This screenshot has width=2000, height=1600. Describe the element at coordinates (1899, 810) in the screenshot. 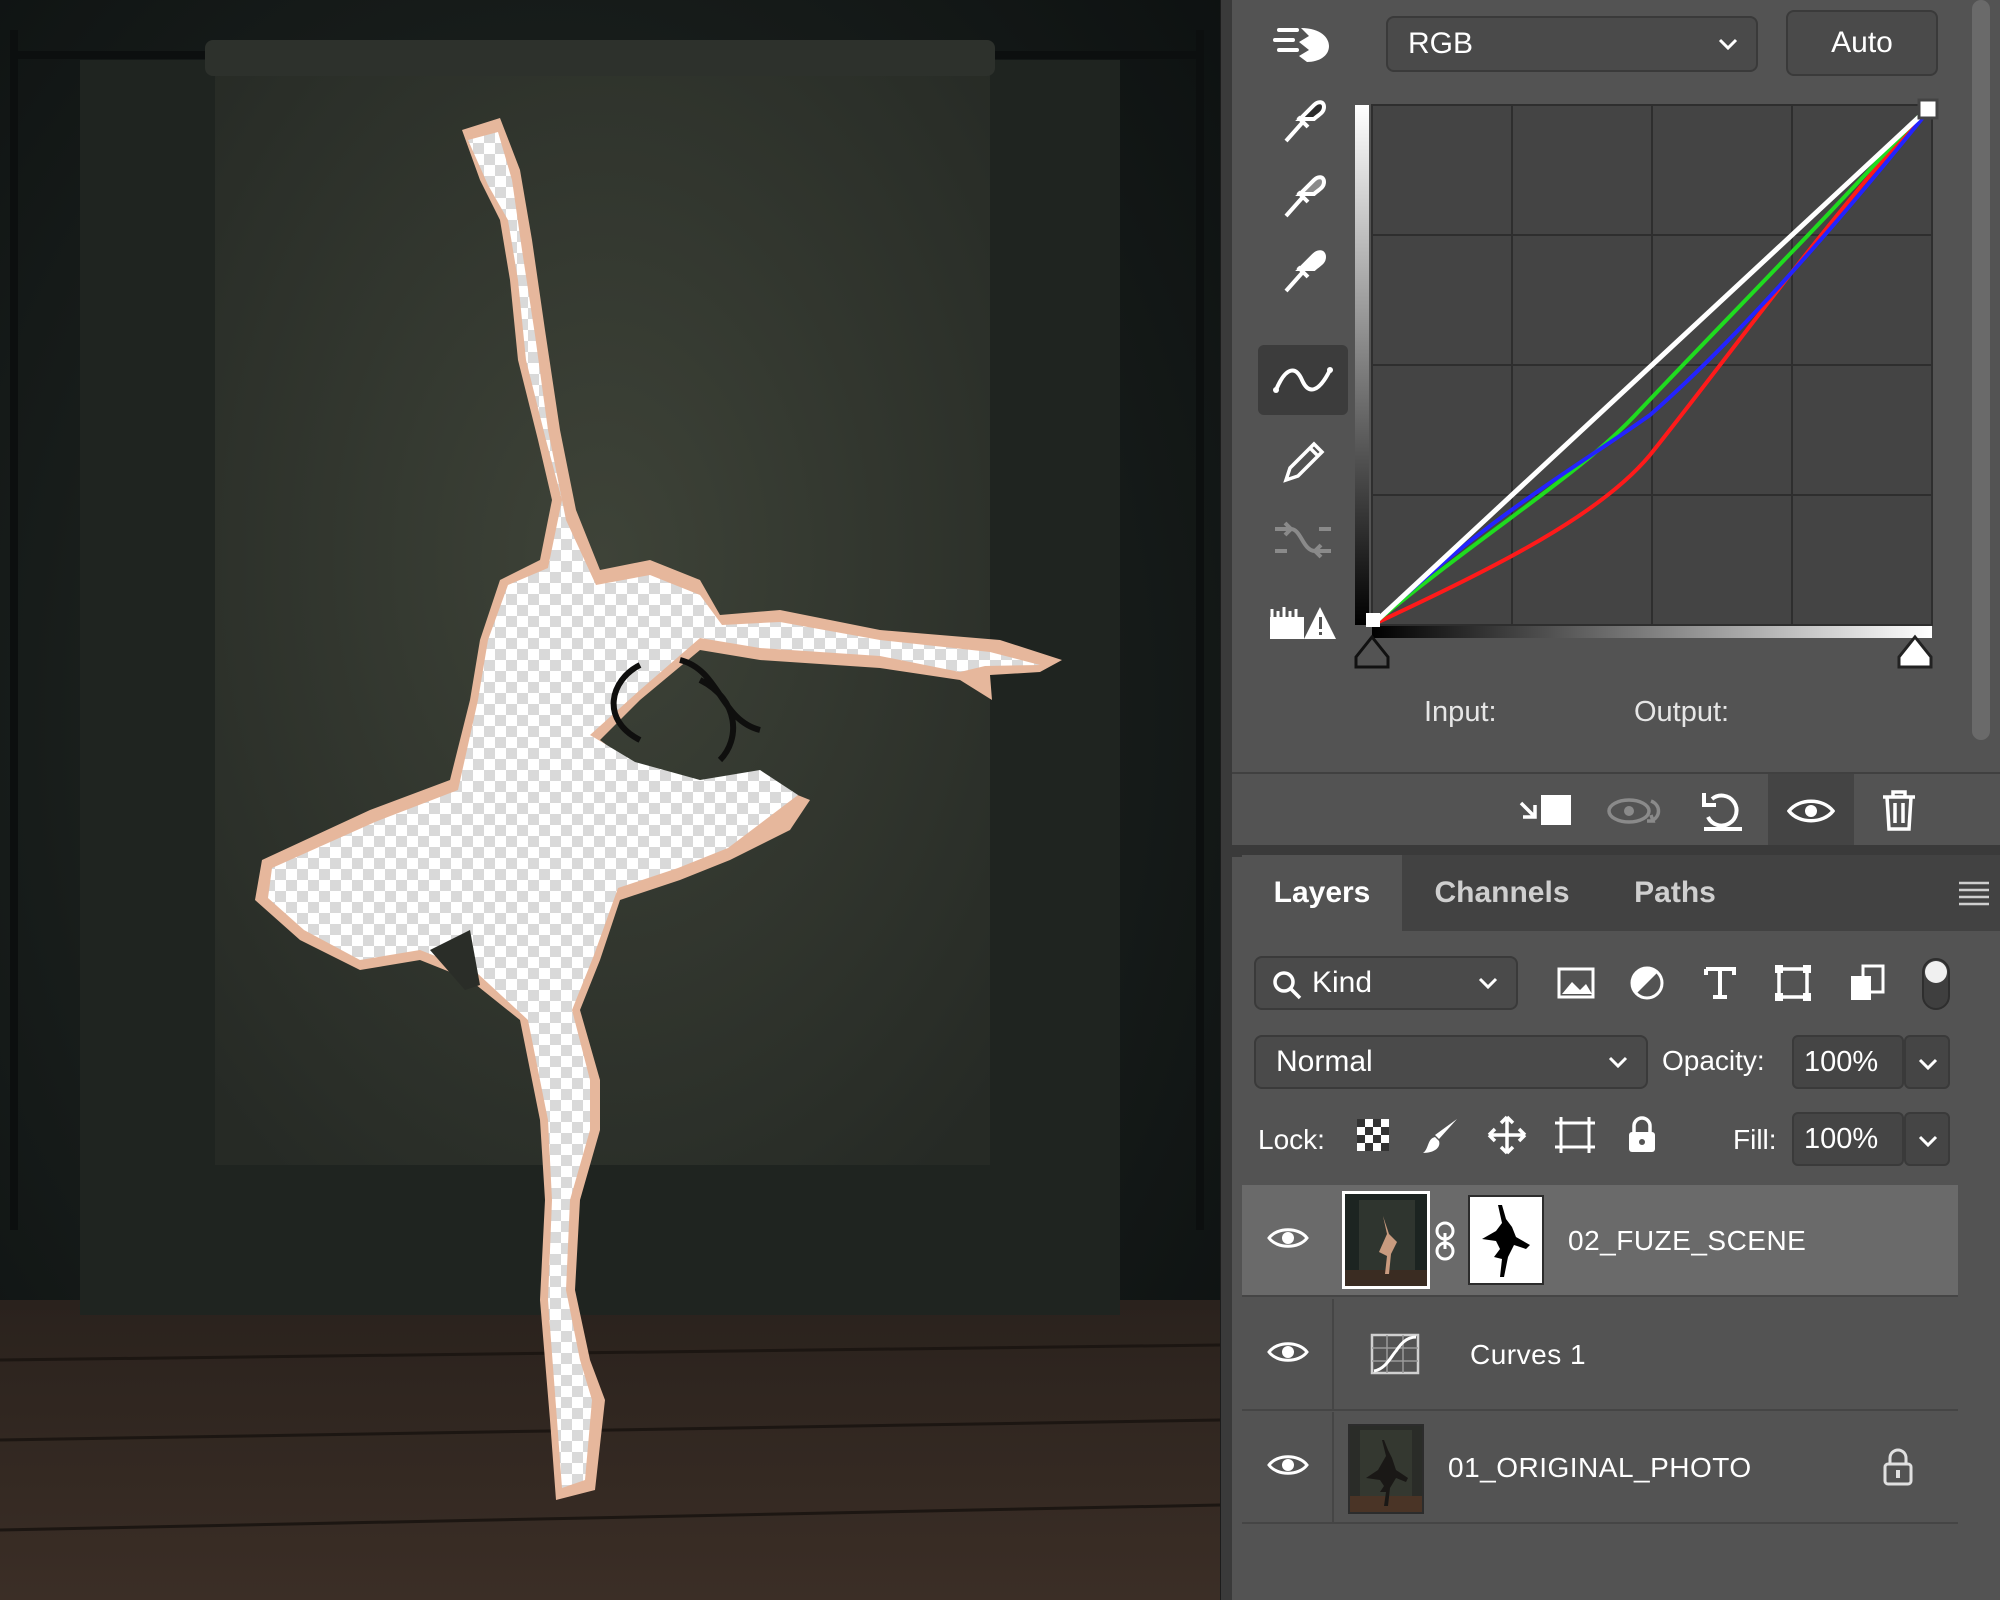

I see `trash-icon` at that location.